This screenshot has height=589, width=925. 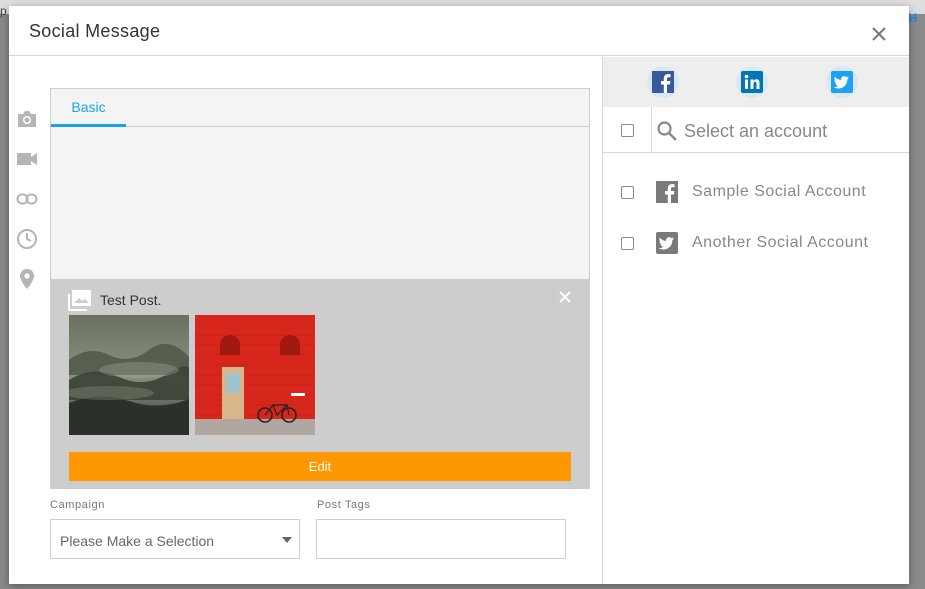 What do you see at coordinates (344, 505) in the screenshot?
I see `post-tags-label: Post Tags` at bounding box center [344, 505].